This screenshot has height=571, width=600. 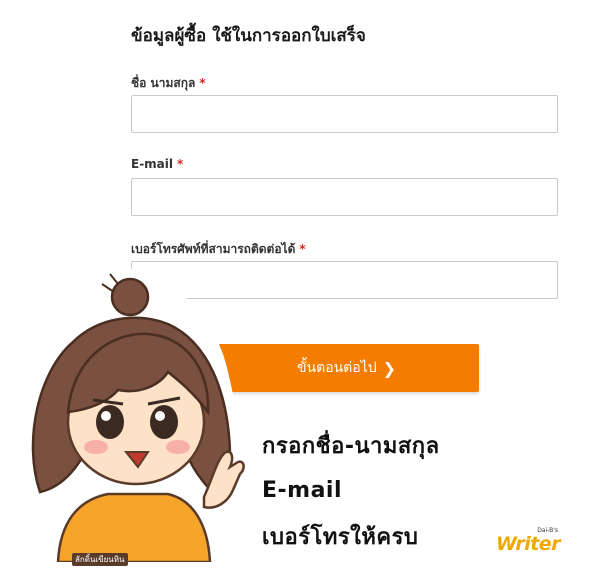 What do you see at coordinates (344, 197) in the screenshot?
I see `email-input` at bounding box center [344, 197].